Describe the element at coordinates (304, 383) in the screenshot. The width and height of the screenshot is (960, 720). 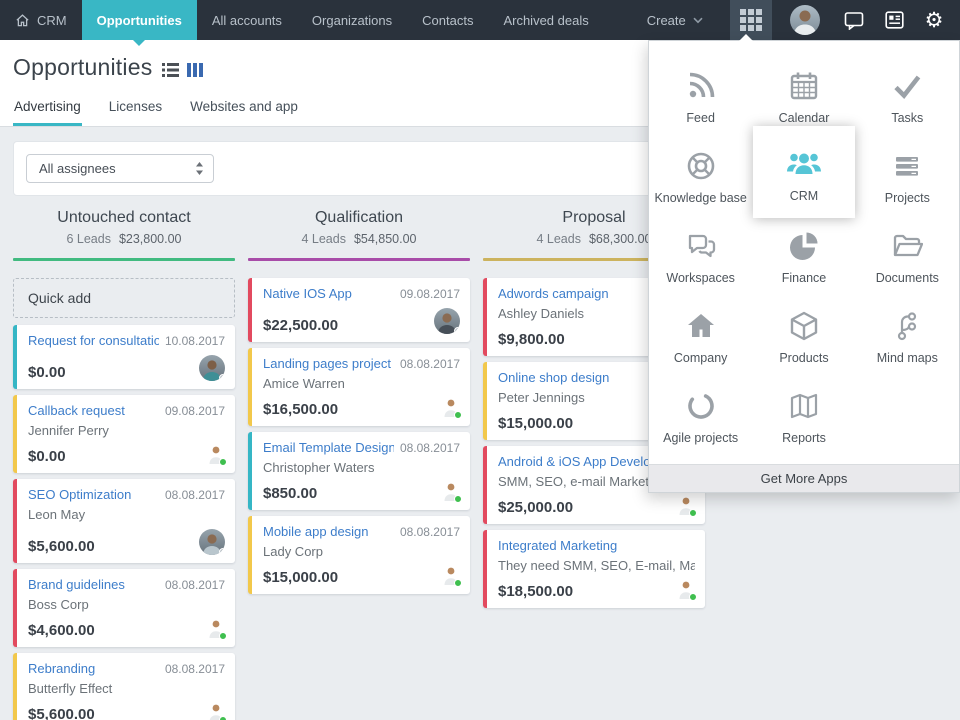
I see `deal-company: Amice Warren` at that location.